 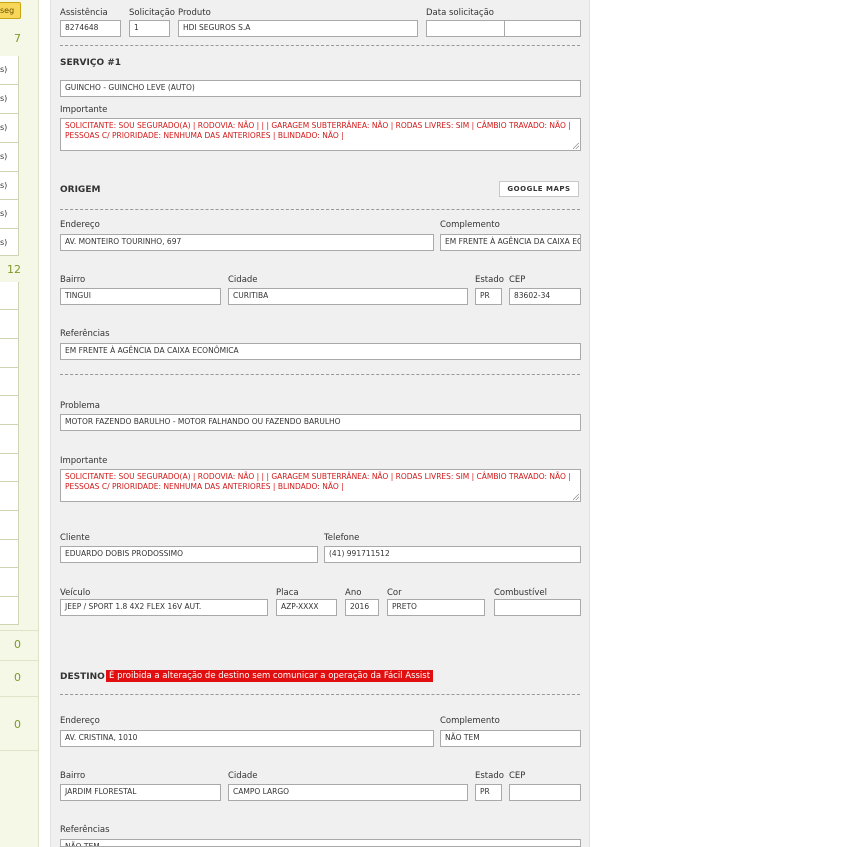 I want to click on origem-estado-field: PR, so click(x=488, y=296).